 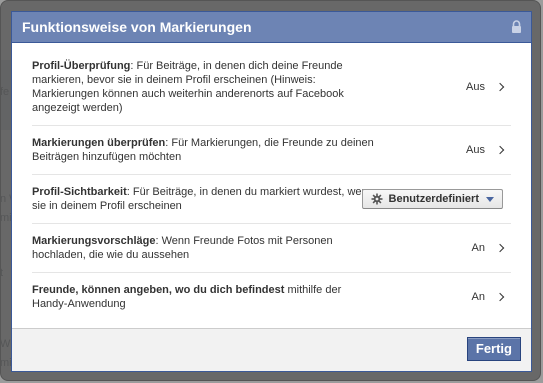 What do you see at coordinates (516, 26) in the screenshot?
I see `lock-icon` at bounding box center [516, 26].